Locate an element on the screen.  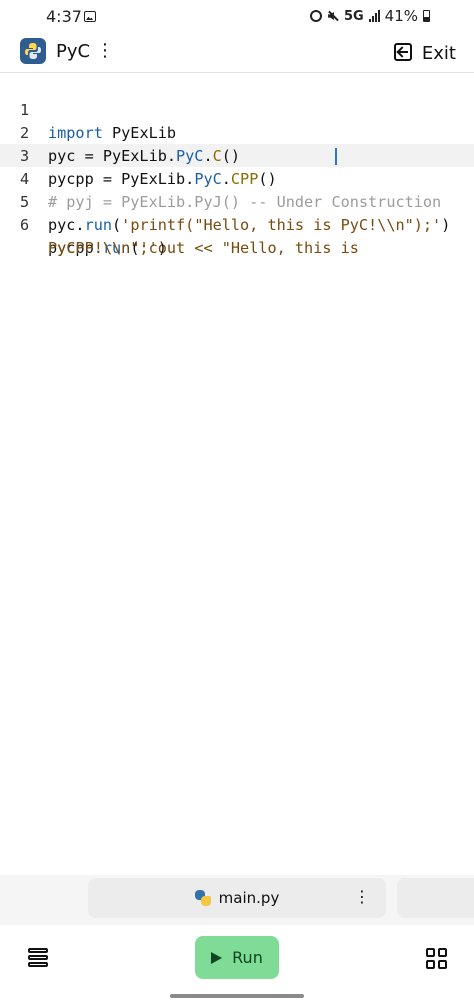
run-button: Run is located at coordinates (237, 957).